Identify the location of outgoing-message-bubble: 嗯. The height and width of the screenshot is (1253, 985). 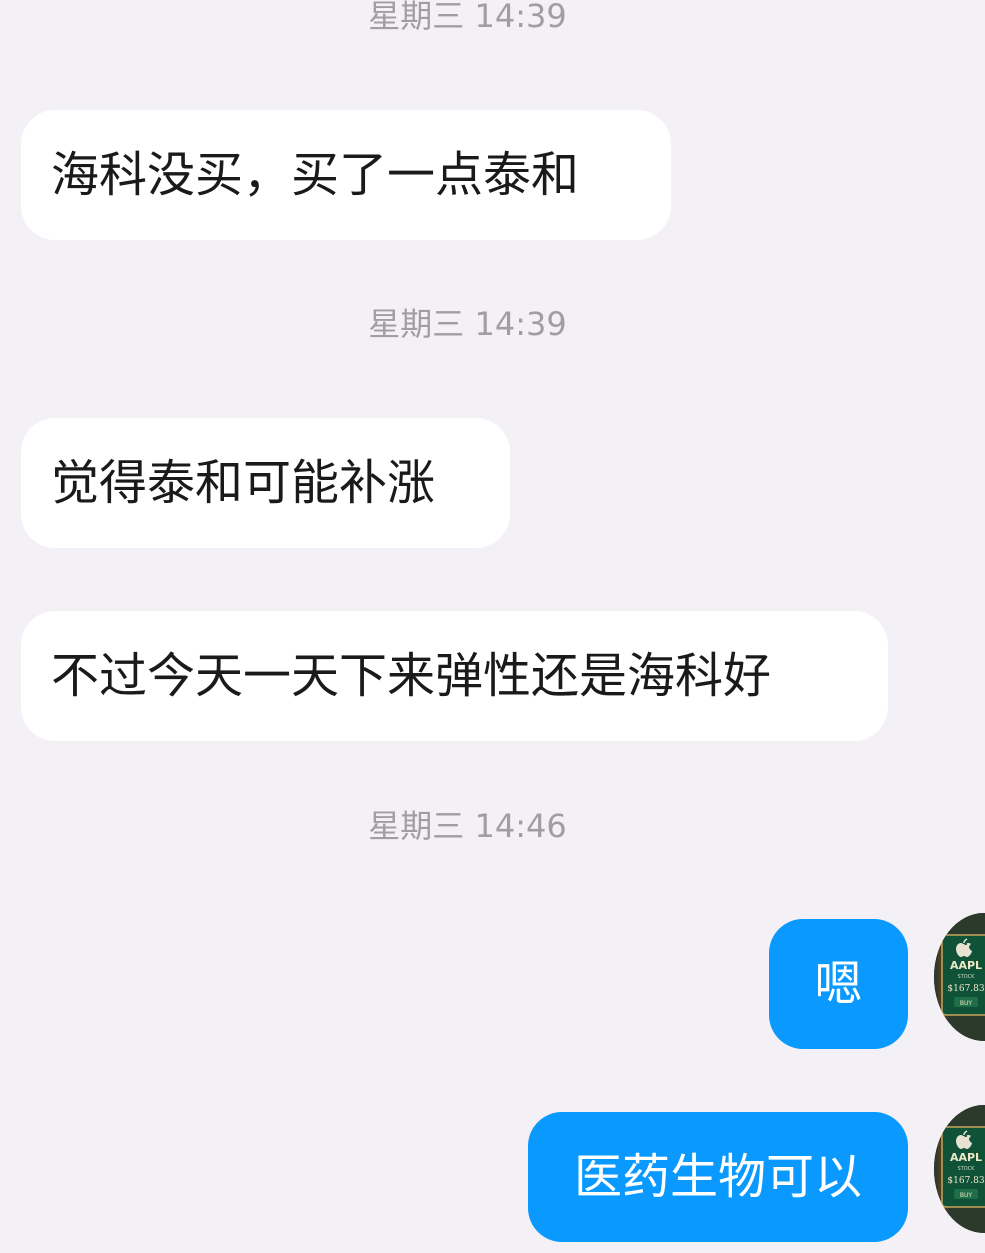
(838, 984).